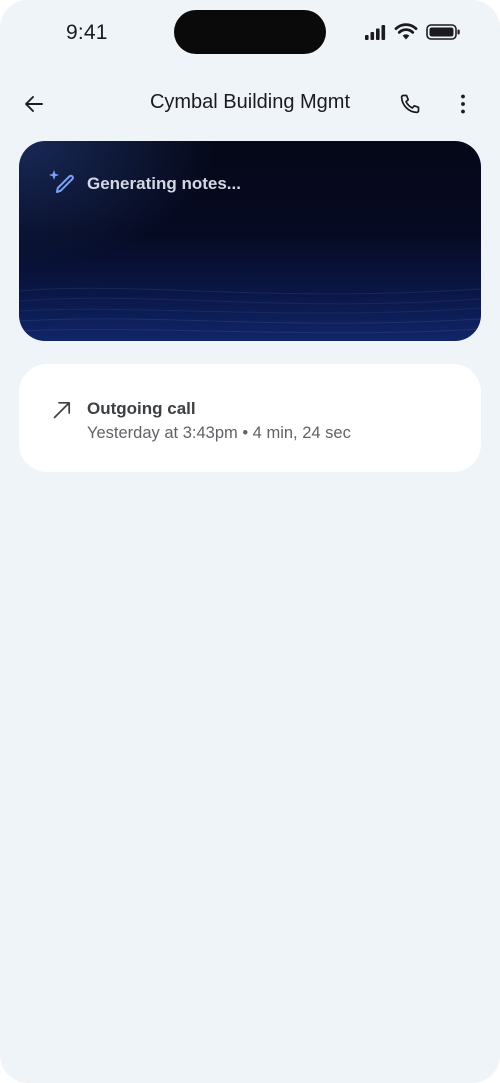  What do you see at coordinates (141, 408) in the screenshot?
I see `call-type-label: Outgoing call` at bounding box center [141, 408].